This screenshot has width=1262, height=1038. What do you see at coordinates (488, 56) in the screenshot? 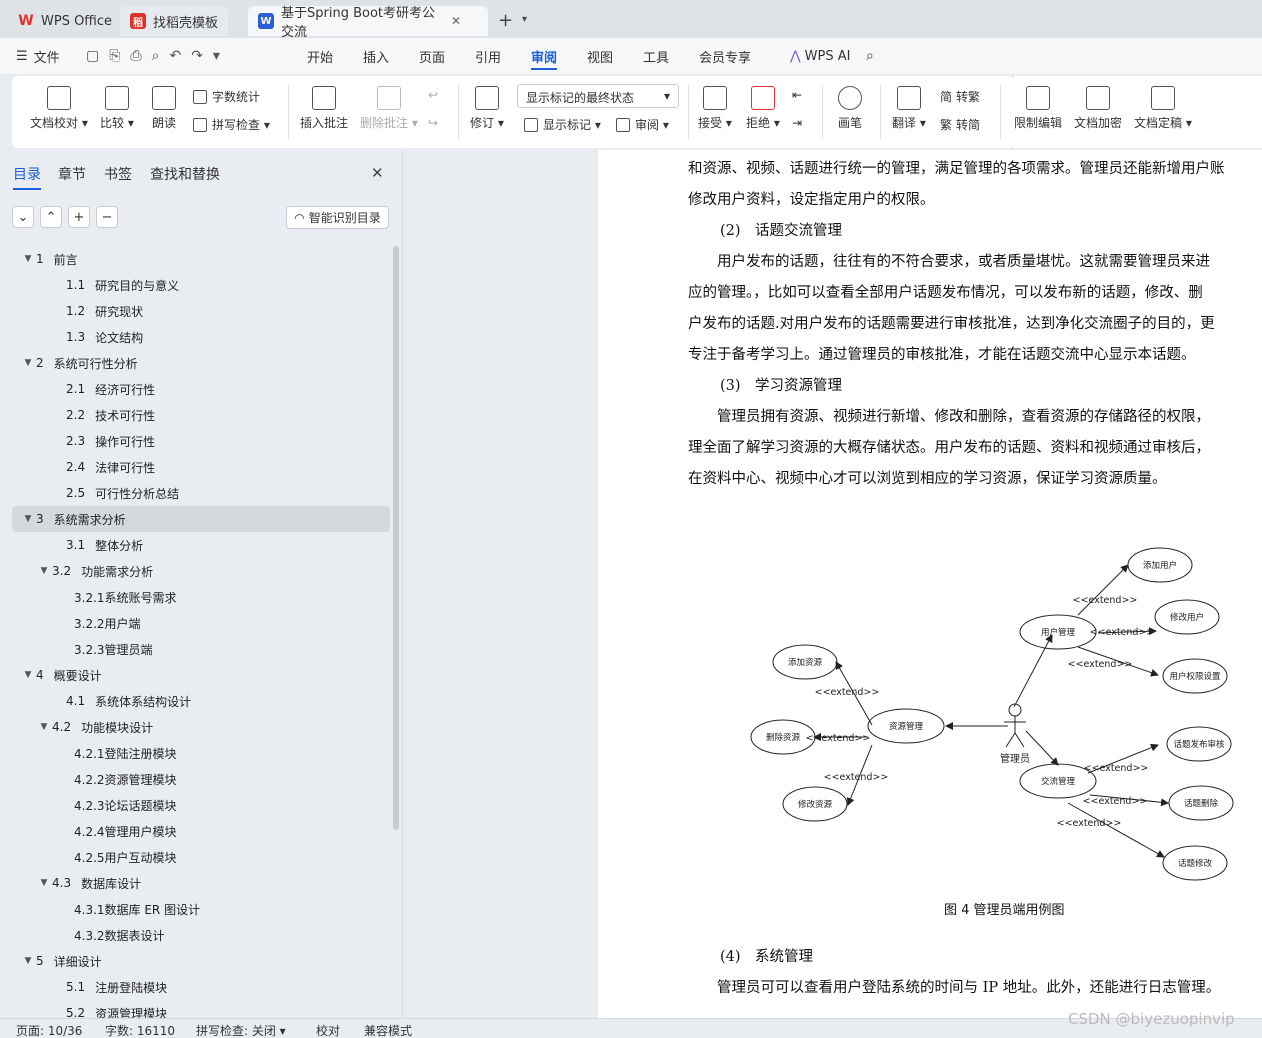
I see `menu-reference: 引用` at bounding box center [488, 56].